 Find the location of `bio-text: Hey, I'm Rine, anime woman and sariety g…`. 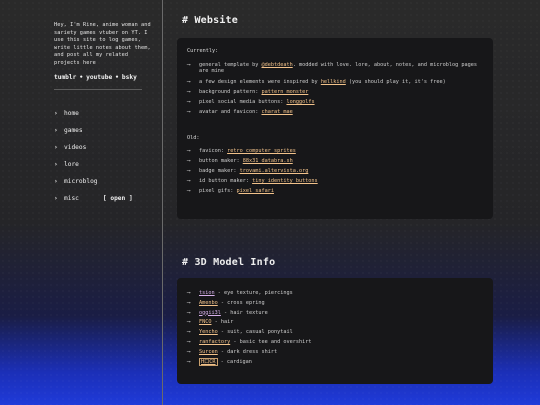

bio-text: Hey, I'm Rine, anime woman and sariety g… is located at coordinates (102, 44).